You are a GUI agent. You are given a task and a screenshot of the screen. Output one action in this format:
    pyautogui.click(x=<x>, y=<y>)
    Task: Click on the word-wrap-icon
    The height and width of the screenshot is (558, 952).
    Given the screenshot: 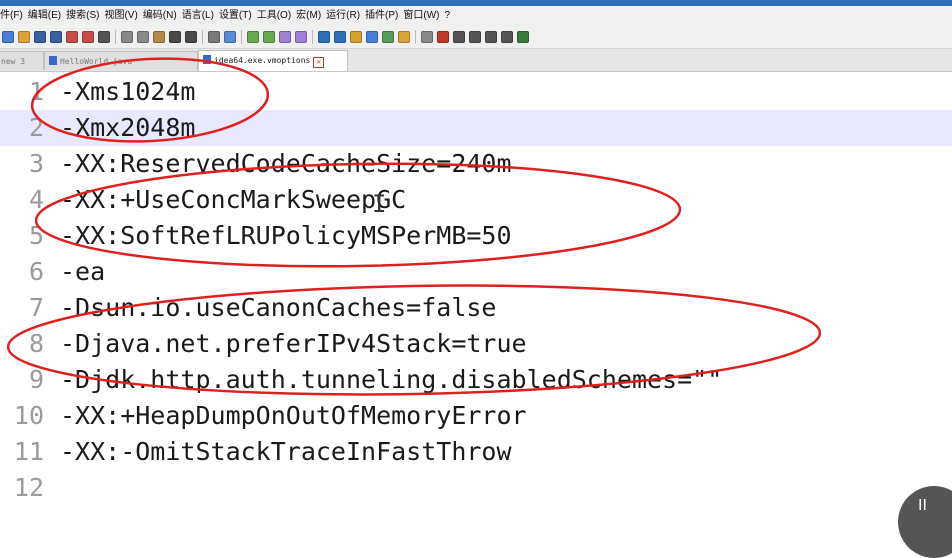 What is the action you would take?
    pyautogui.click(x=324, y=37)
    